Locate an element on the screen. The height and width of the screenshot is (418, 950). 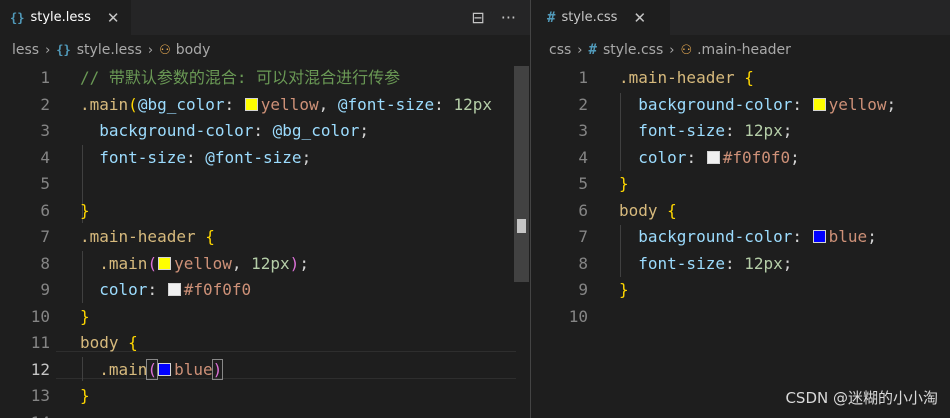
more-actions-icon: ··· is located at coordinates (508, 17).